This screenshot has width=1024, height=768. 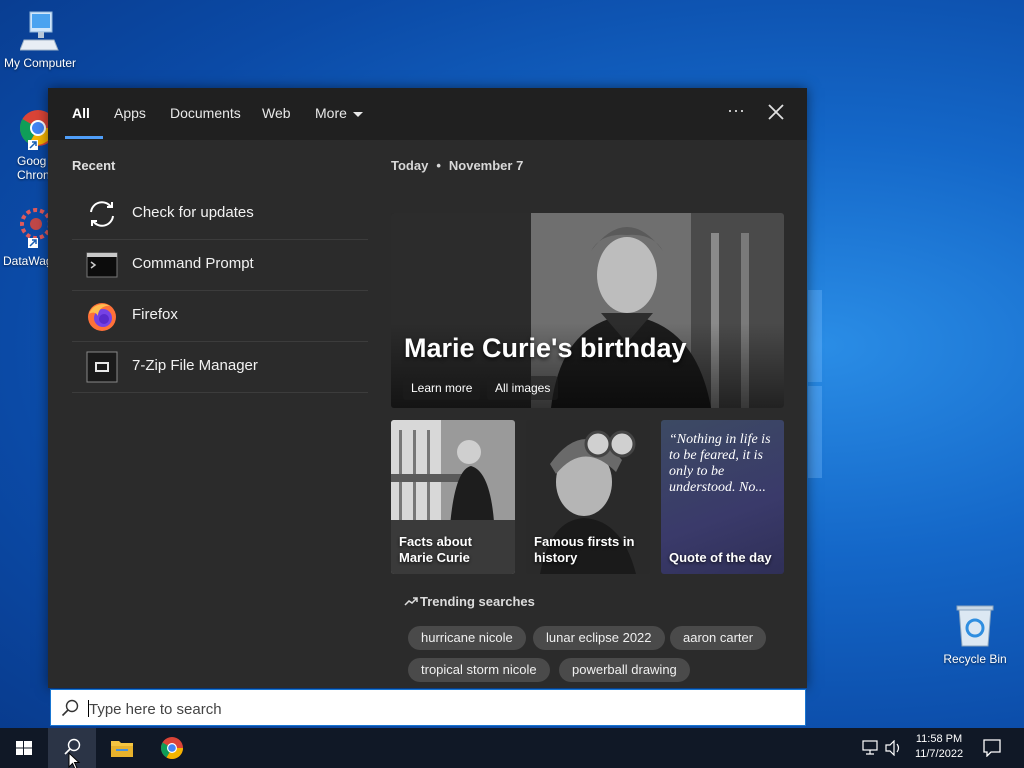 I want to click on trending-chip: tropical storm nicole, so click(x=479, y=670).